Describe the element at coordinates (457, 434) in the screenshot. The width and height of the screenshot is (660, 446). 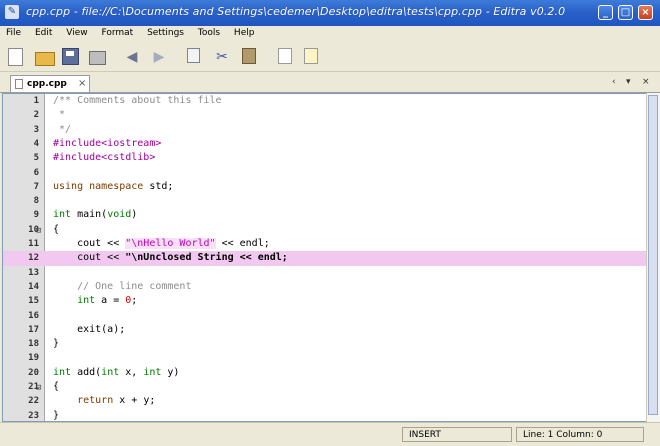
I see `edit-mode-status: INSERT` at that location.